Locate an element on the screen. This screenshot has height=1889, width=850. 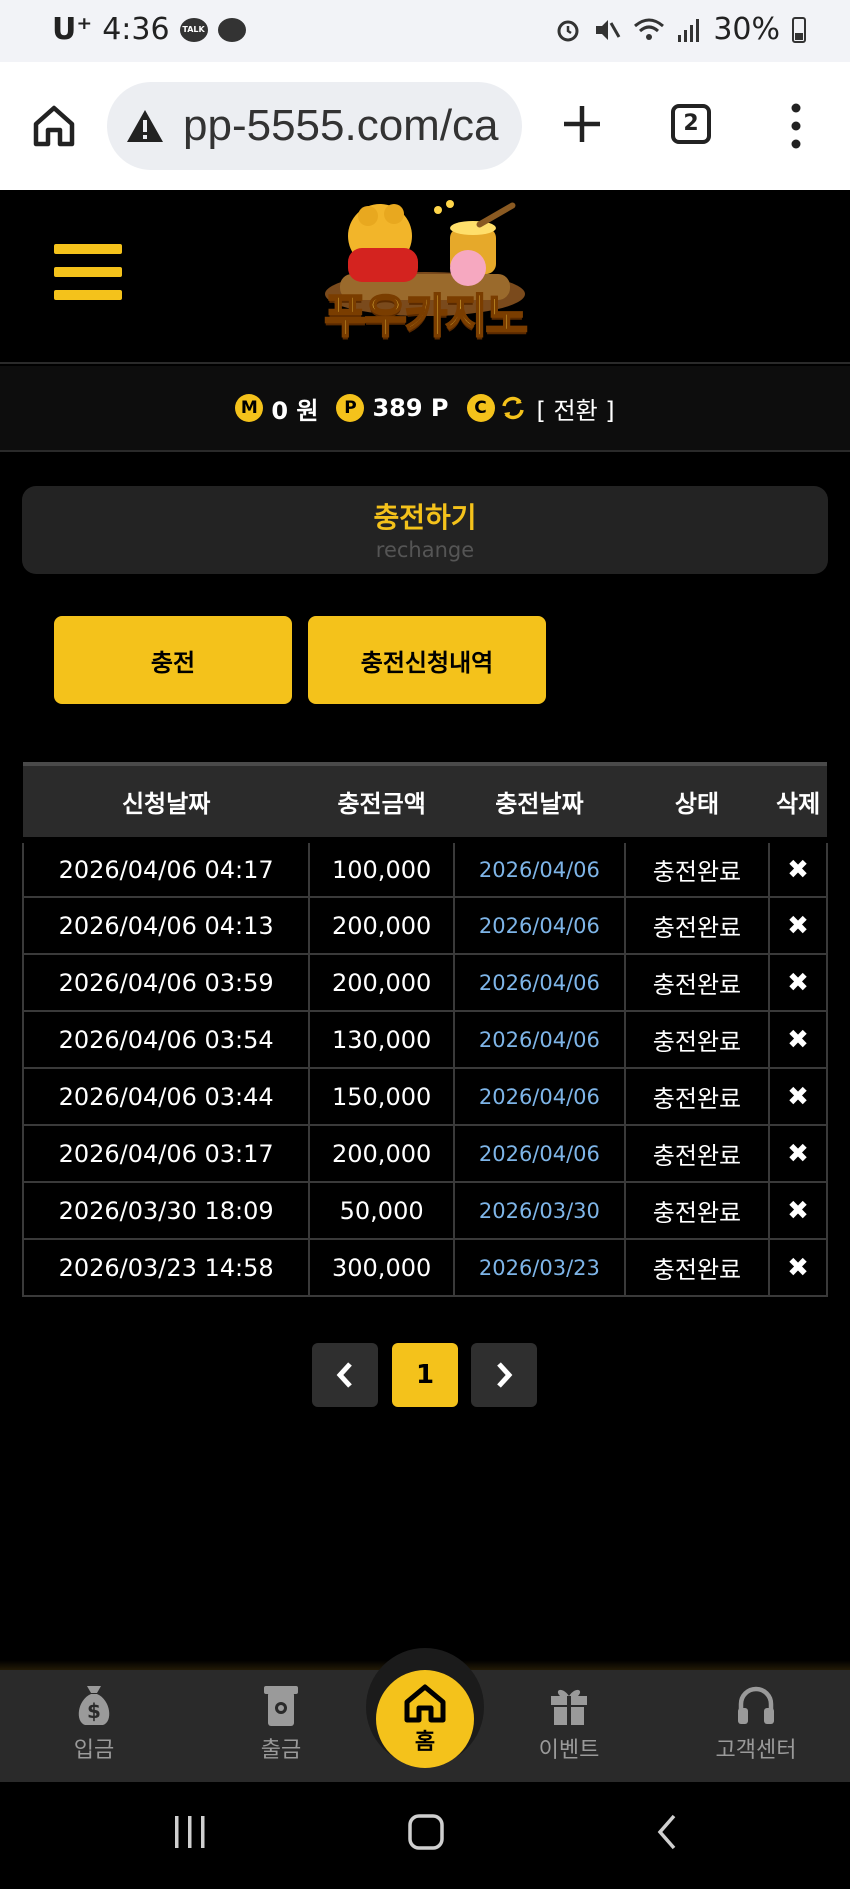
money-bag-icon: $ is located at coordinates (94, 1705).